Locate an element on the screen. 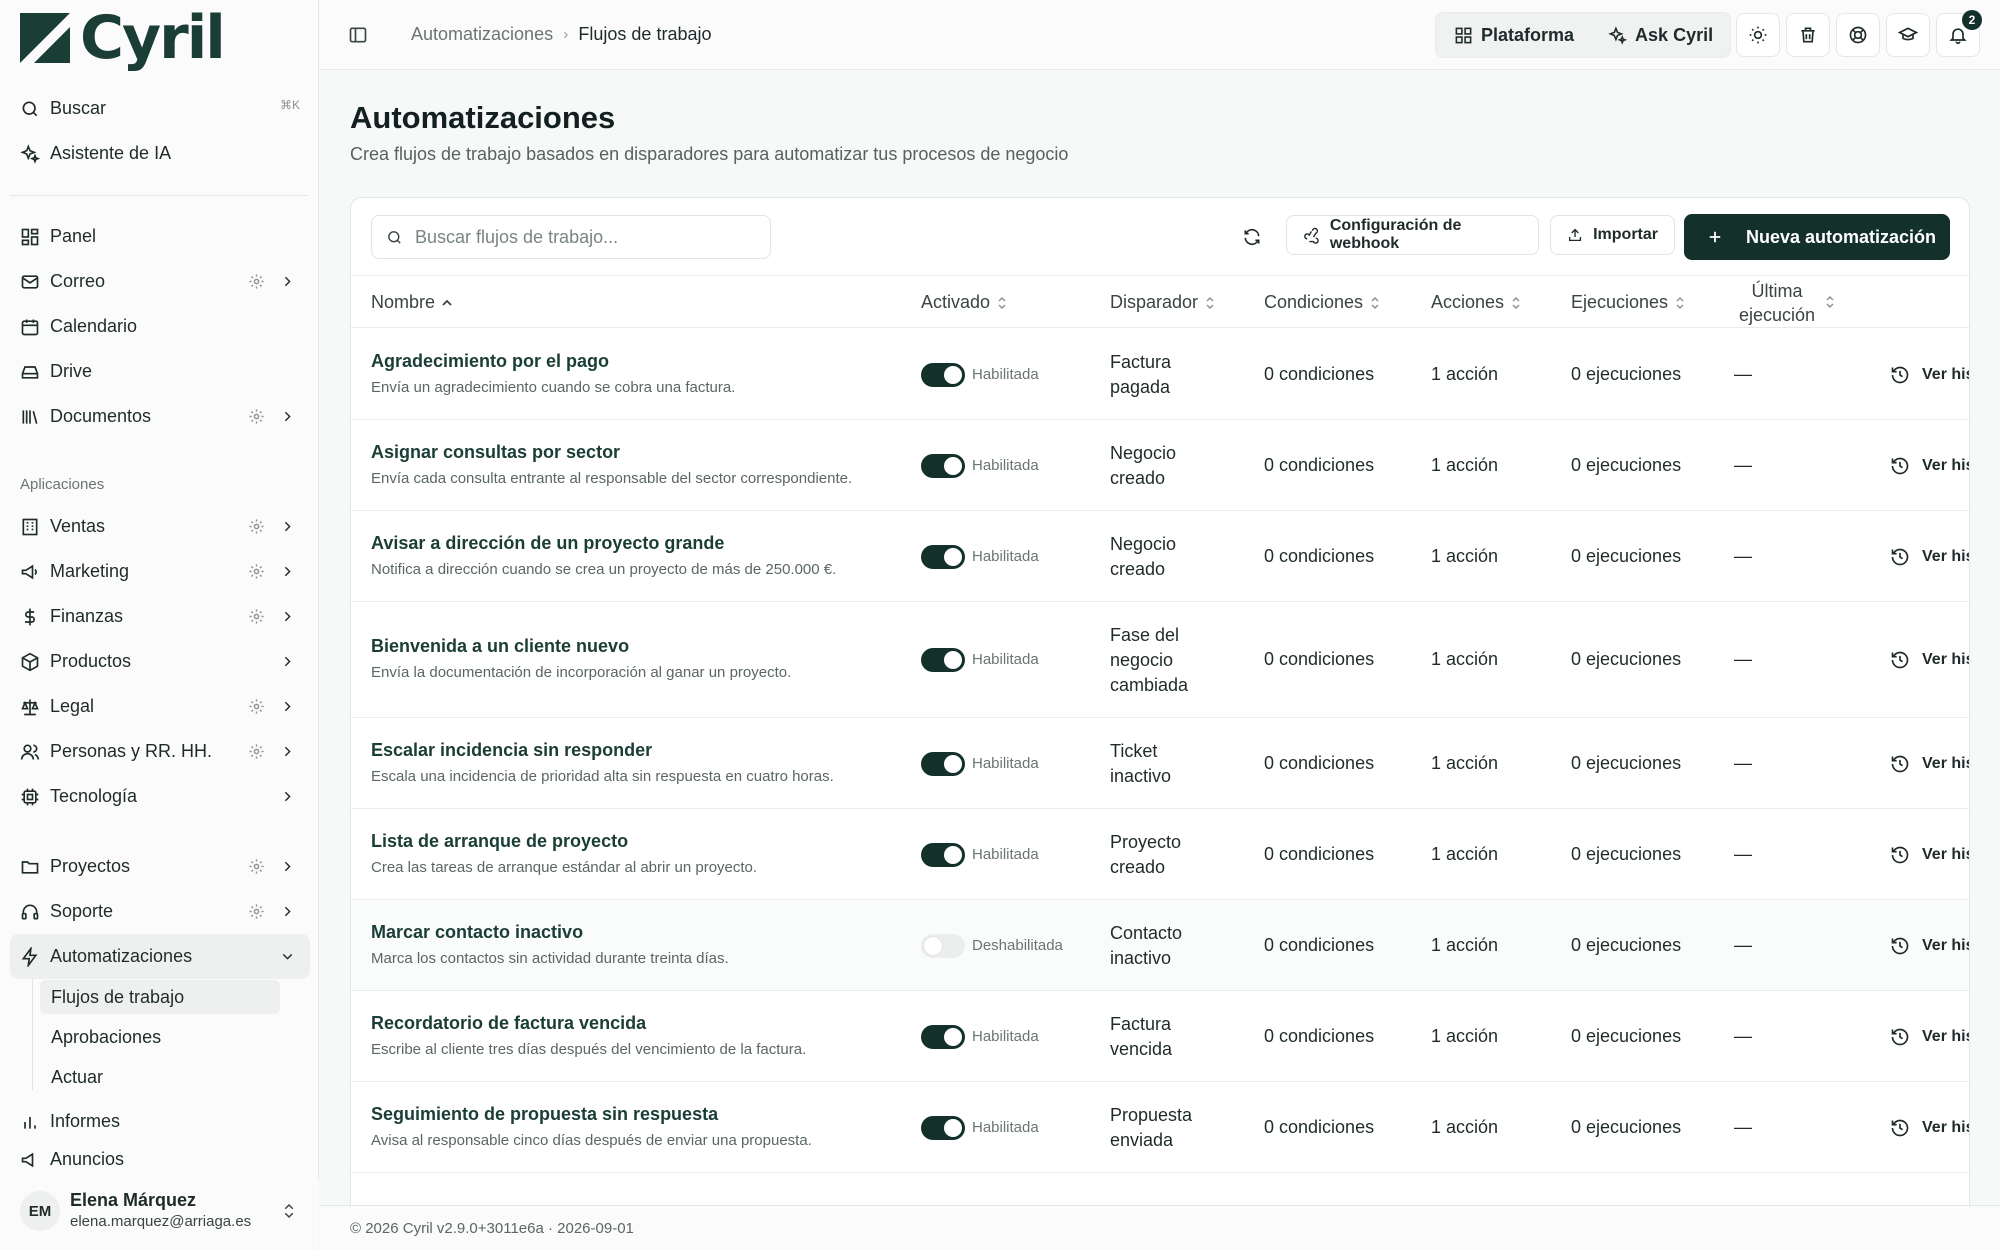  workflow-name-link: Avisar a dirección de un proyecto grande is located at coordinates (547, 543).